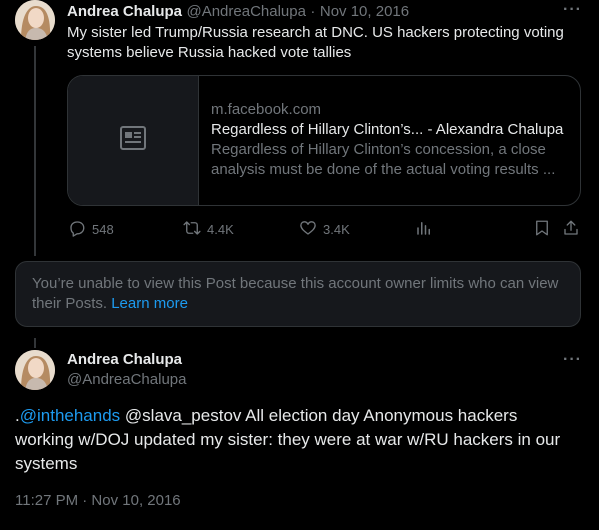 The image size is (599, 530). Describe the element at coordinates (46, 463) in the screenshot. I see `tweet-text-line: systems` at that location.